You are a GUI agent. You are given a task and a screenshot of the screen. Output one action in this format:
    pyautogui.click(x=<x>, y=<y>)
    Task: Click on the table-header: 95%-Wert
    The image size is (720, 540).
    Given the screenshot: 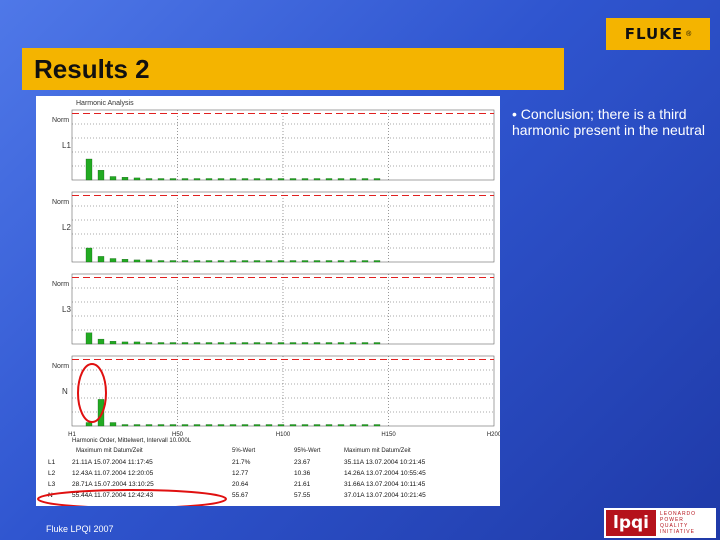 What is the action you would take?
    pyautogui.click(x=307, y=451)
    